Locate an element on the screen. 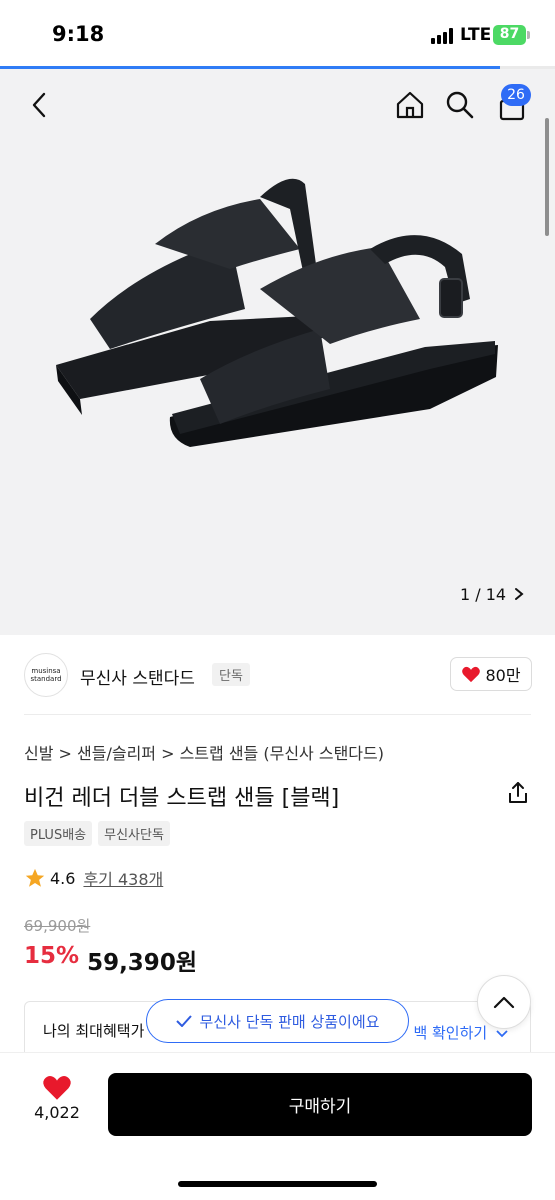 This screenshot has width=555, height=1200. status-time: 9:18 is located at coordinates (78, 34).